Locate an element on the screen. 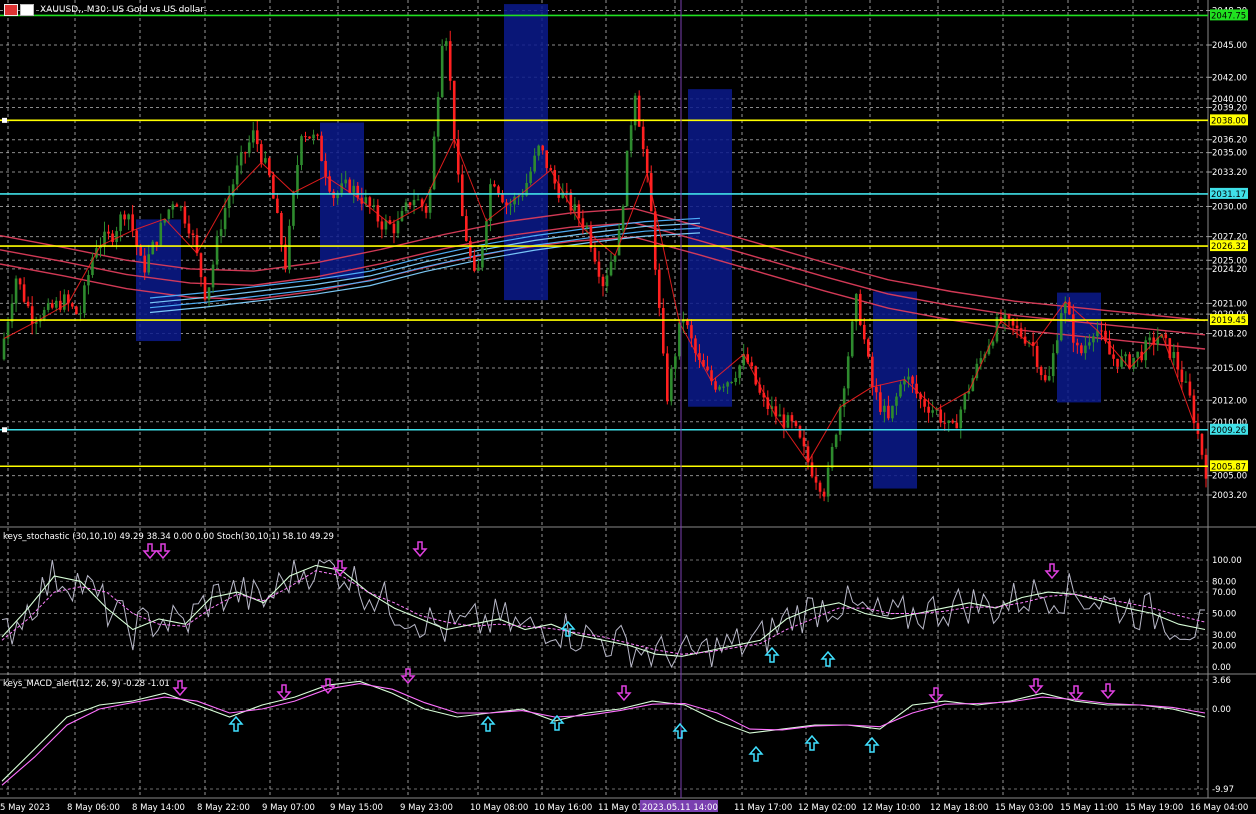 This screenshot has height=814, width=1256. price-axis-label: 2025.00 is located at coordinates (1229, 261).